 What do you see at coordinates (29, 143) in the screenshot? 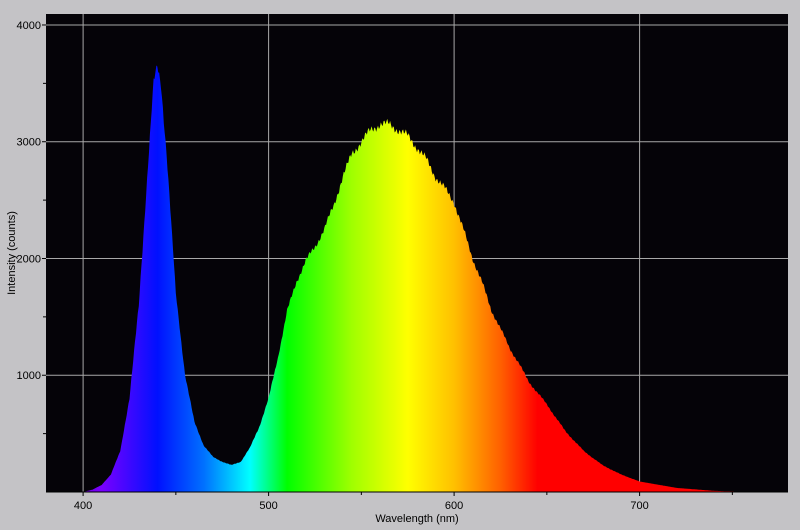
I see `y-tick-label: 3000` at bounding box center [29, 143].